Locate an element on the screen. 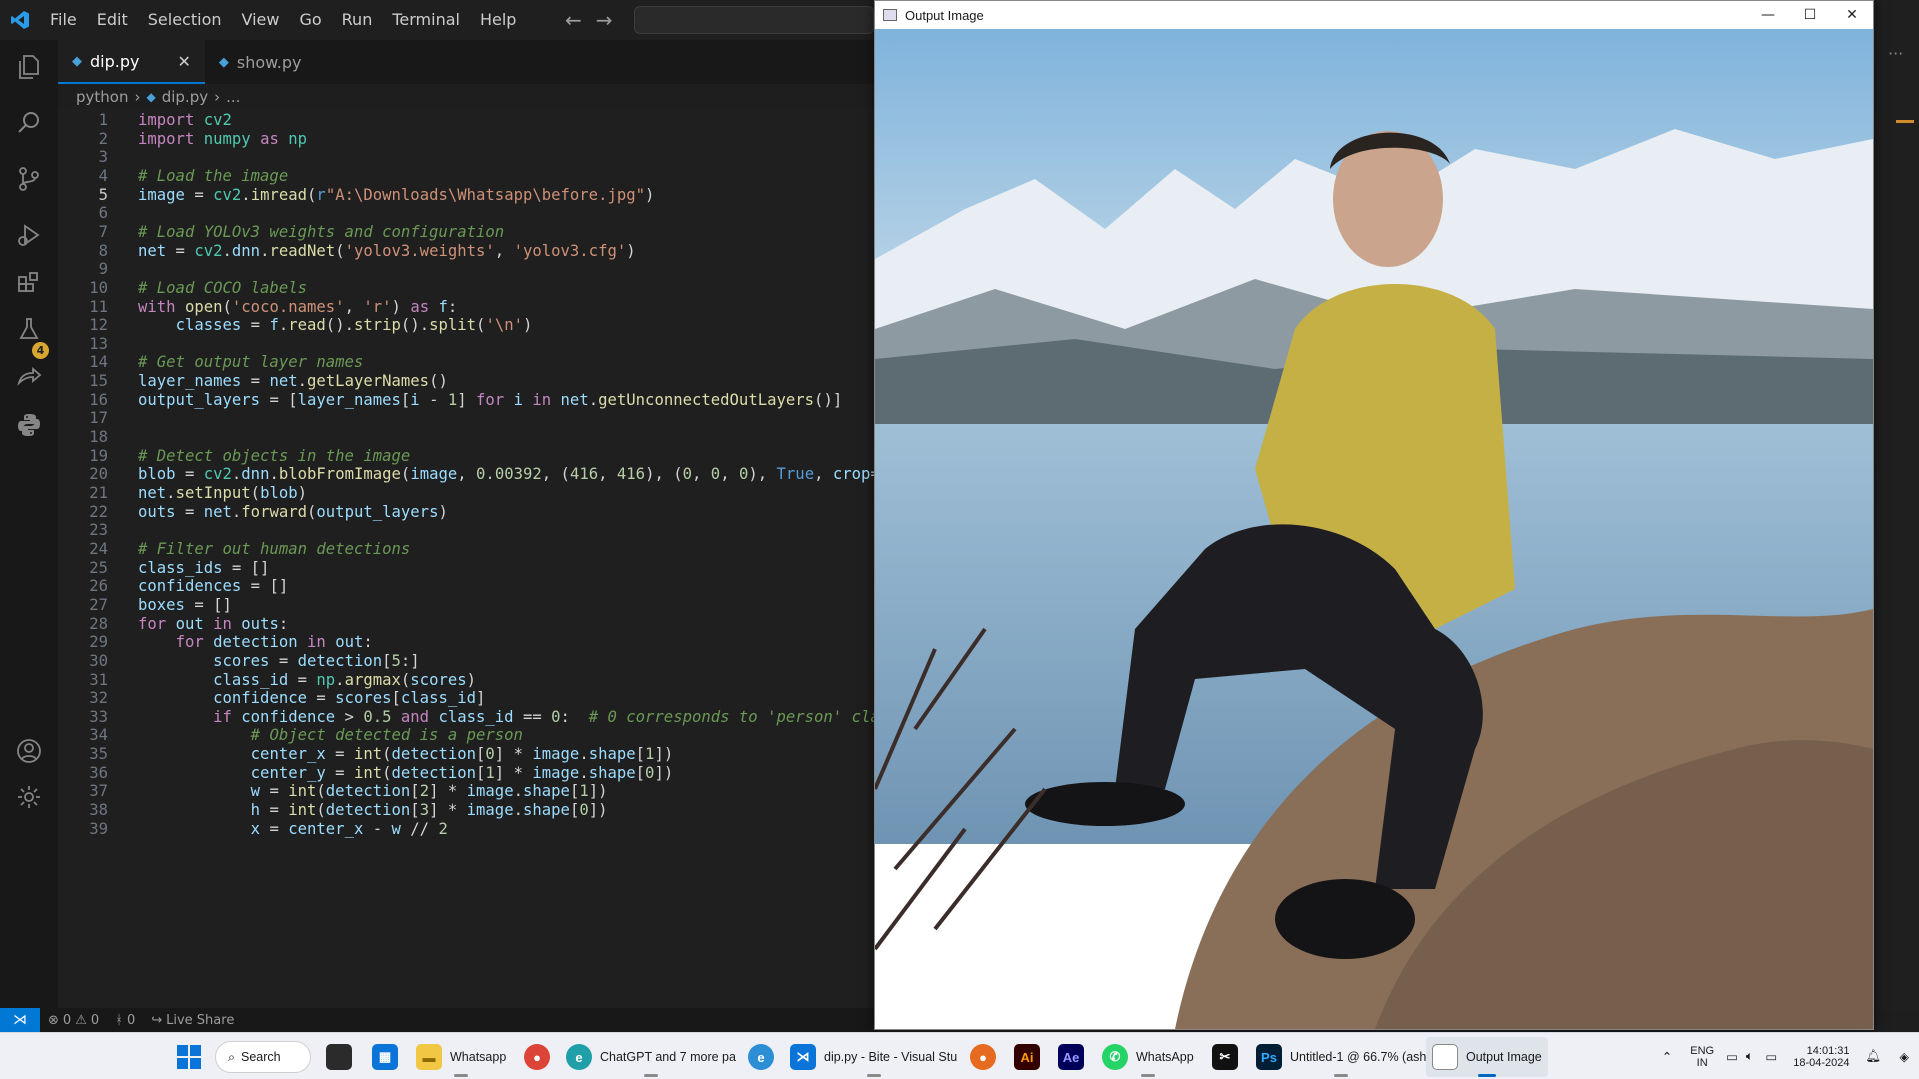 The image size is (1919, 1079). chevron-right-icon: › is located at coordinates (137, 97).